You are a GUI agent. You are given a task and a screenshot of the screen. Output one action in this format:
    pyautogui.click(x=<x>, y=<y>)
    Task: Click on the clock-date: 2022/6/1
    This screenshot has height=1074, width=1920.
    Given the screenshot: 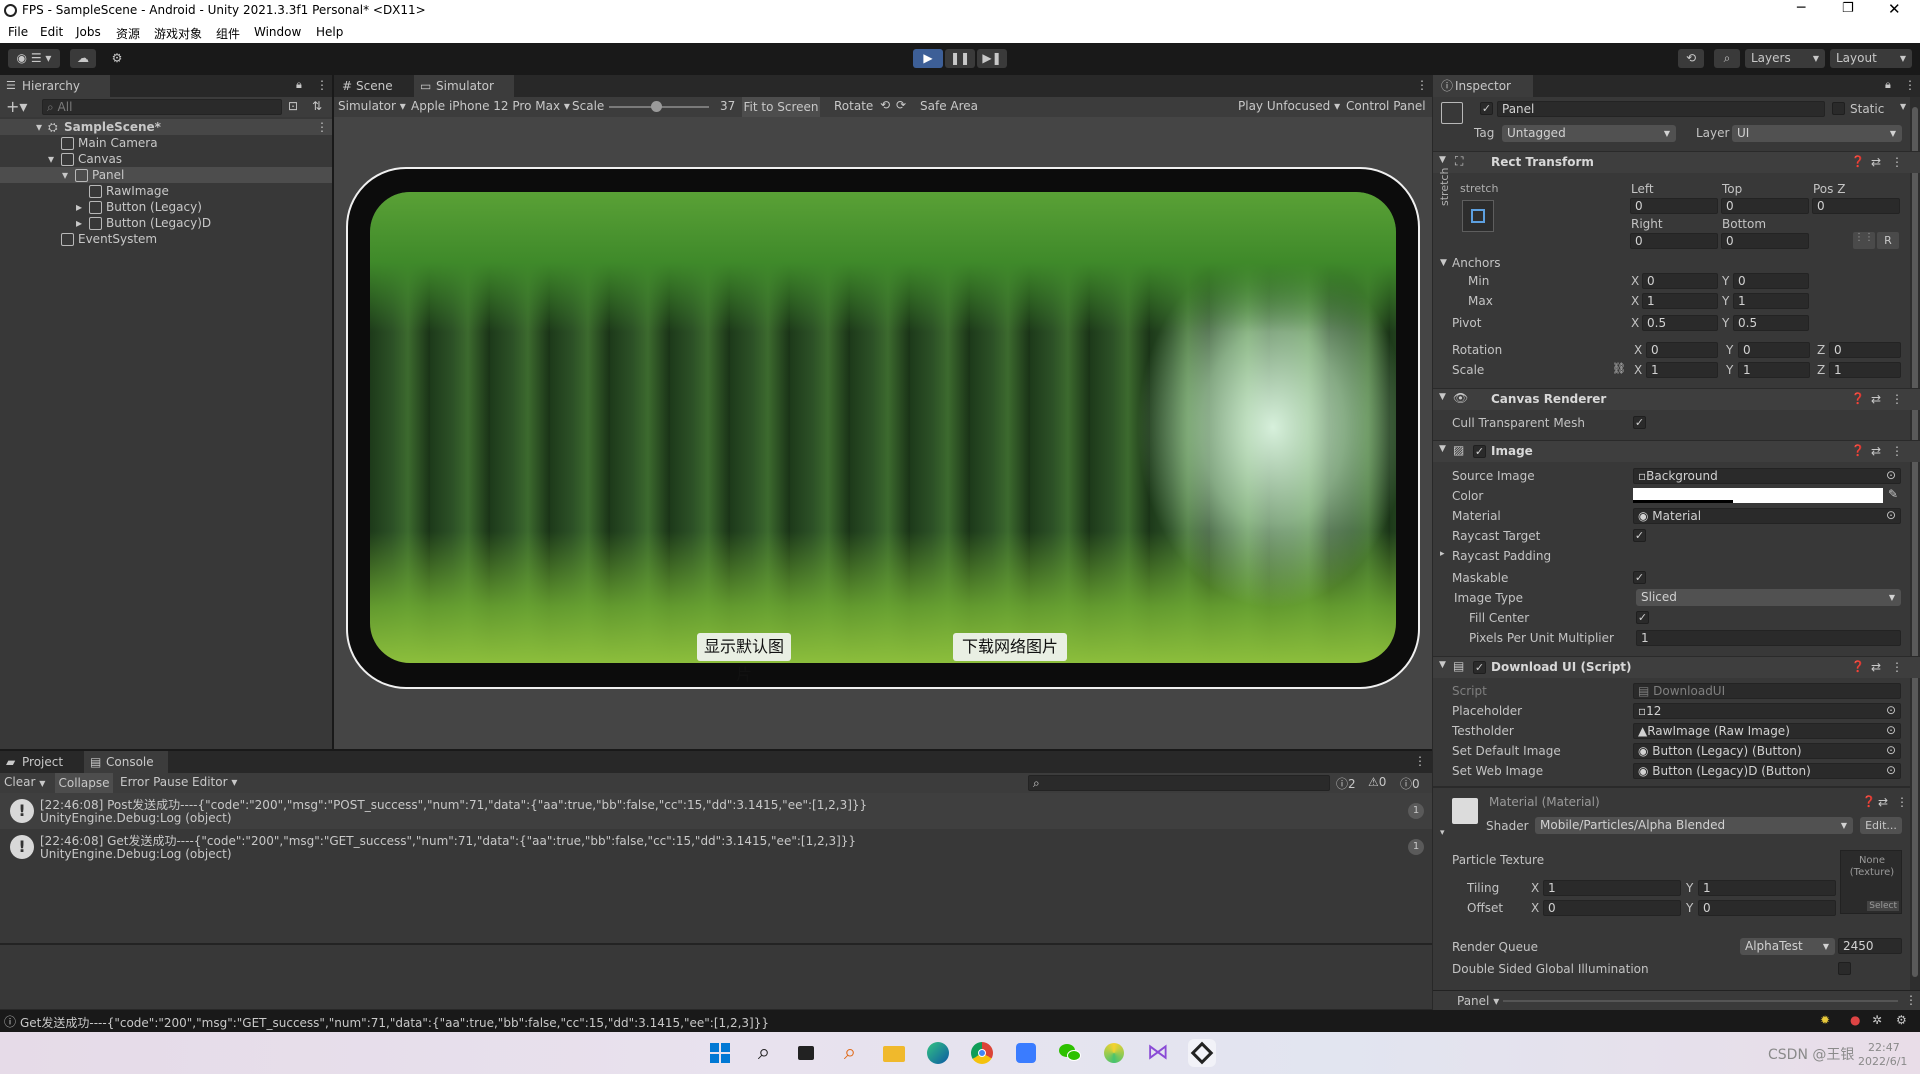 What is the action you would take?
    pyautogui.click(x=1882, y=1061)
    